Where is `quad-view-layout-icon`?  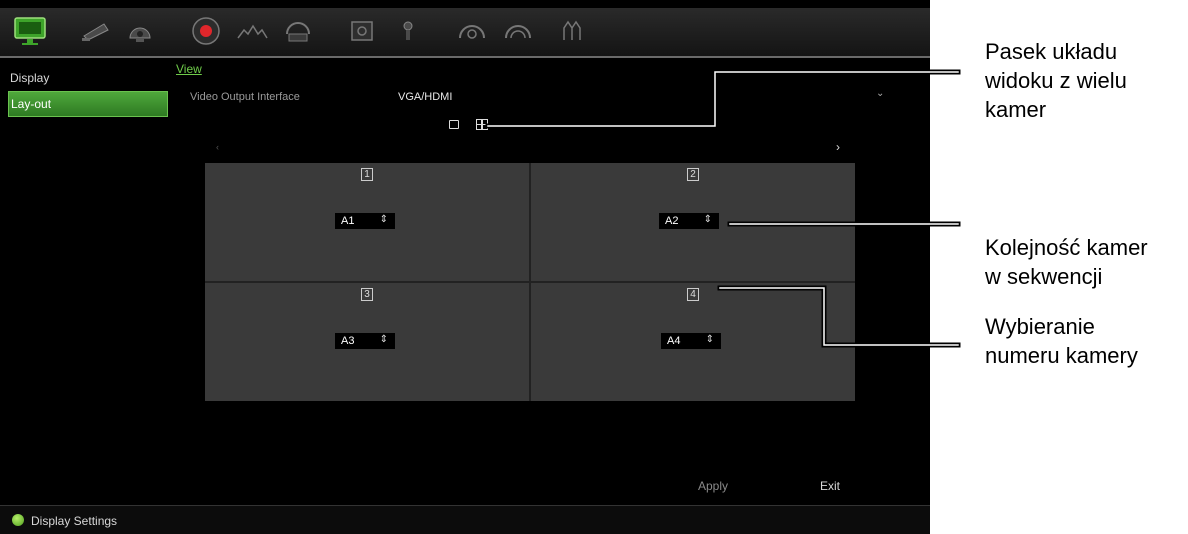
quad-view-layout-icon is located at coordinates (482, 124).